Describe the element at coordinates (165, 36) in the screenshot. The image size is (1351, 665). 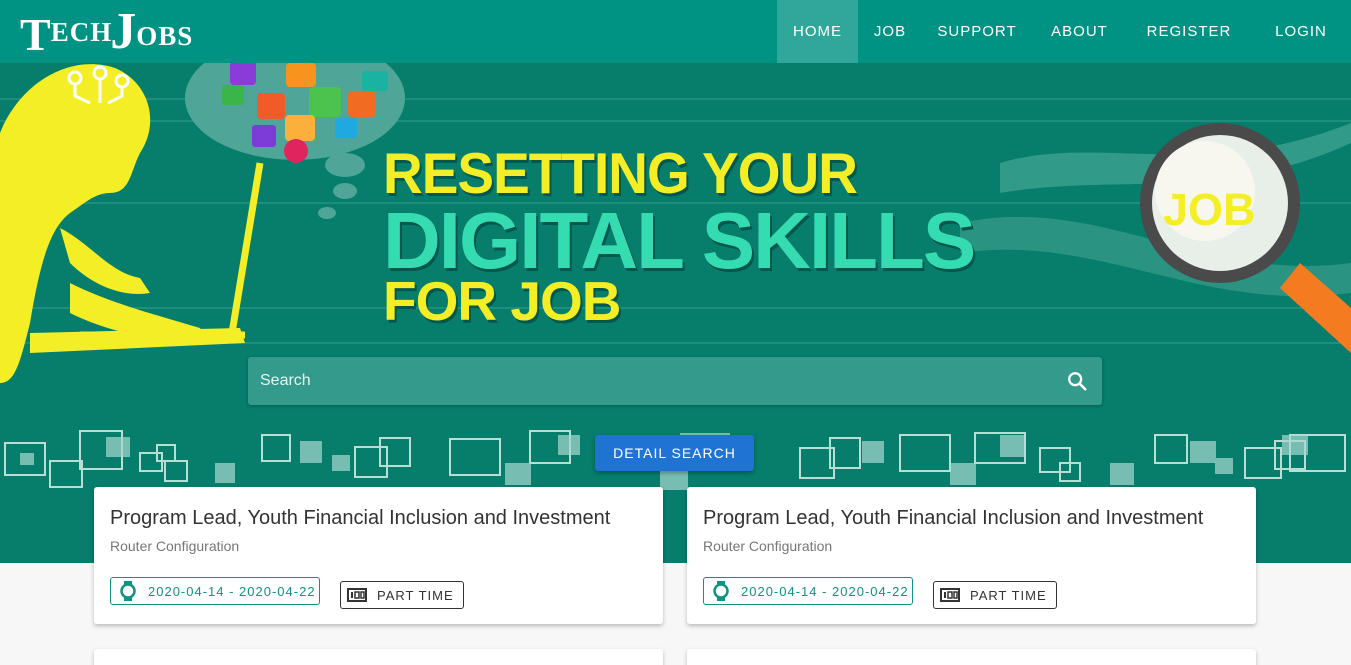
I see `logo-text-obs: OBS` at that location.